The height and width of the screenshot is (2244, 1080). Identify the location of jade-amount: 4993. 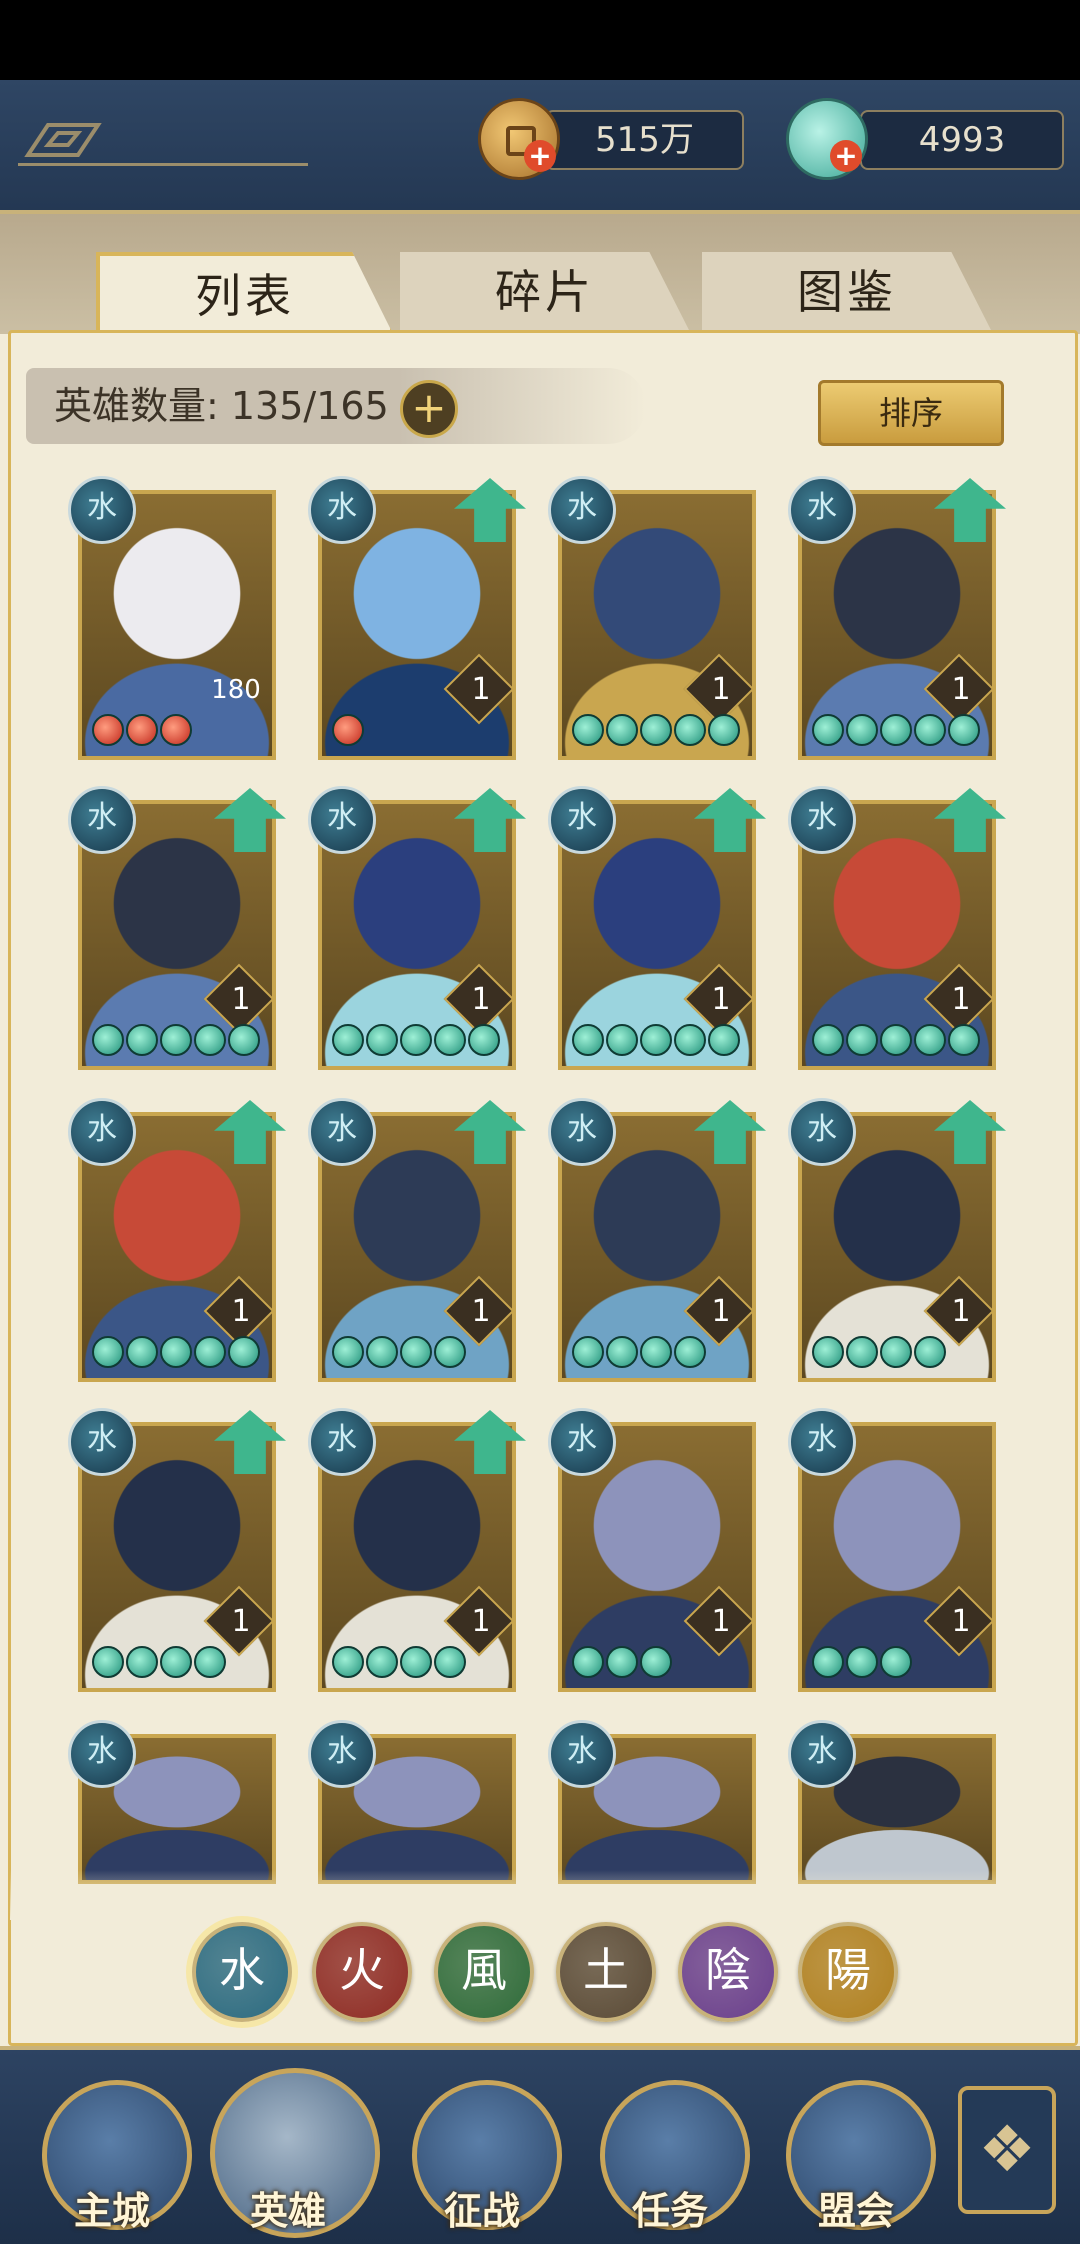
(962, 140).